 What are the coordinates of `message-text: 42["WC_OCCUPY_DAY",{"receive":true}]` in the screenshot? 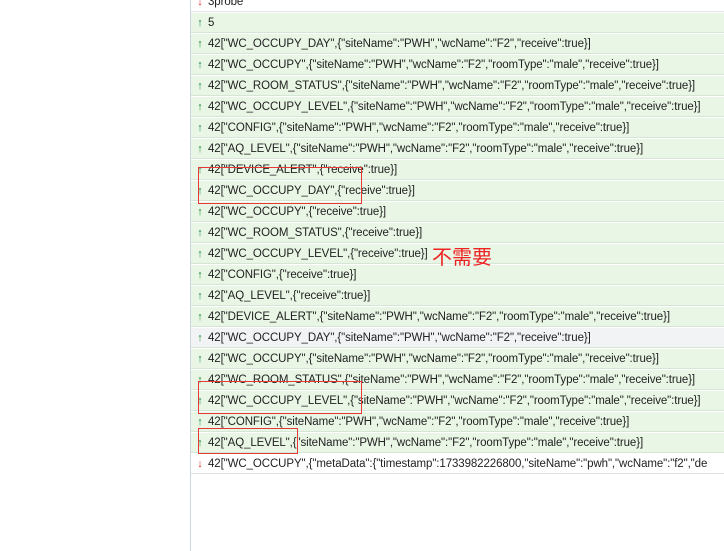 It's located at (311, 190).